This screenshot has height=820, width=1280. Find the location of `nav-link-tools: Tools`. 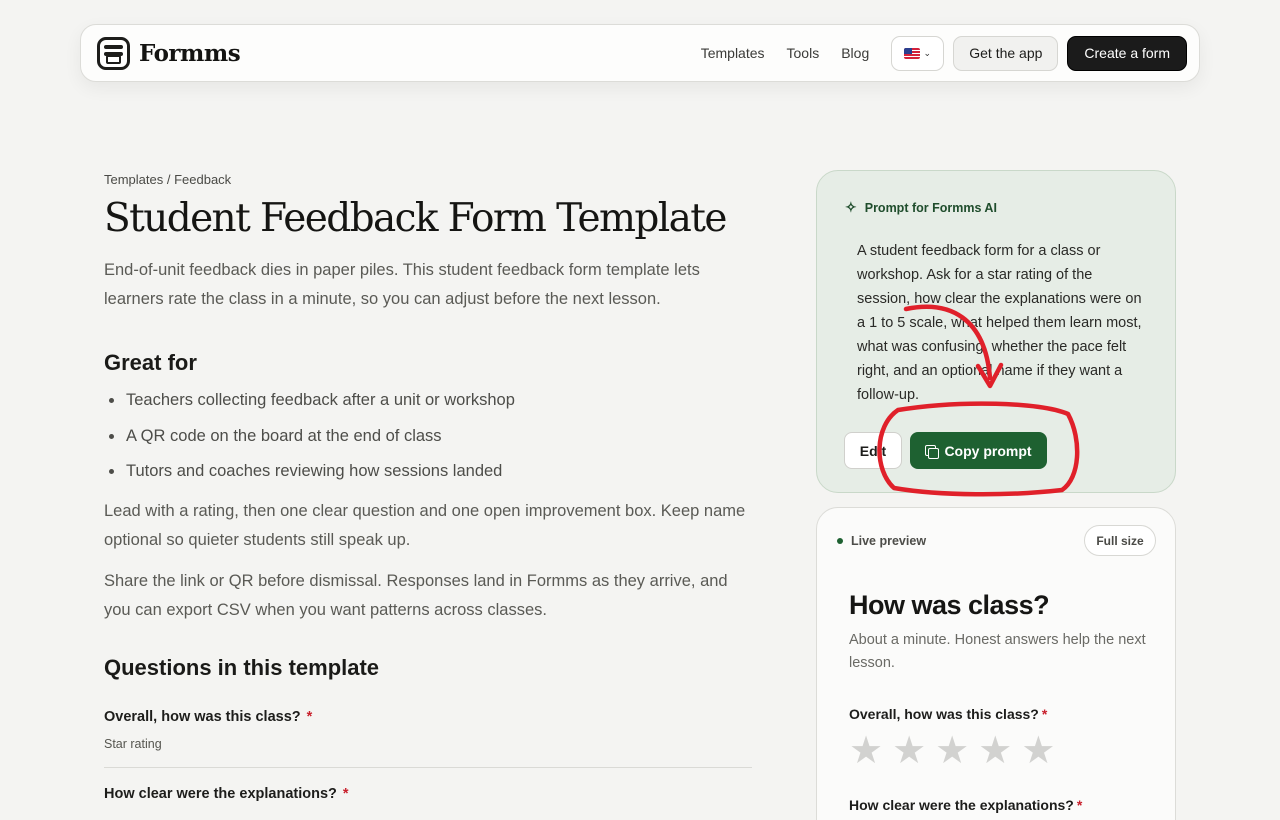

nav-link-tools: Tools is located at coordinates (803, 53).